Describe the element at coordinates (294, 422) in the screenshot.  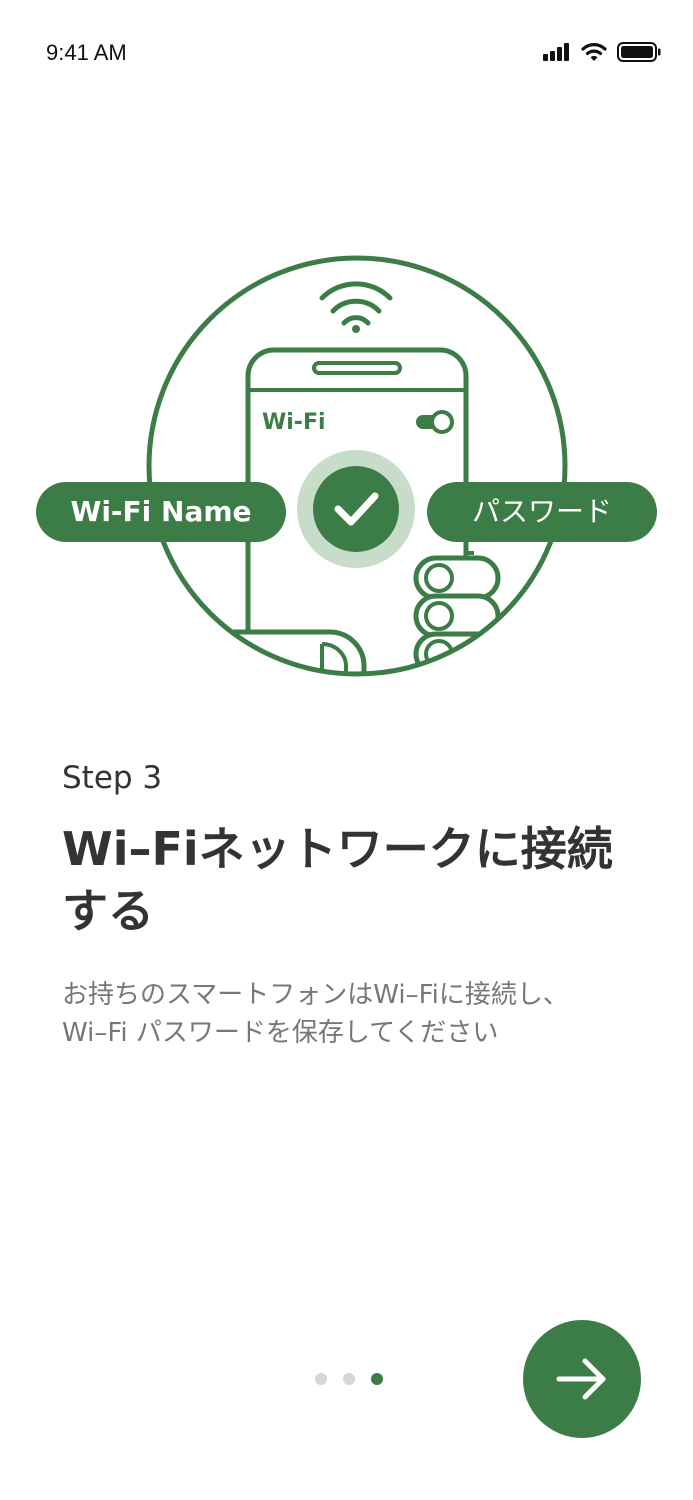
I see `phone-wifi-label: Wi-Fi` at that location.